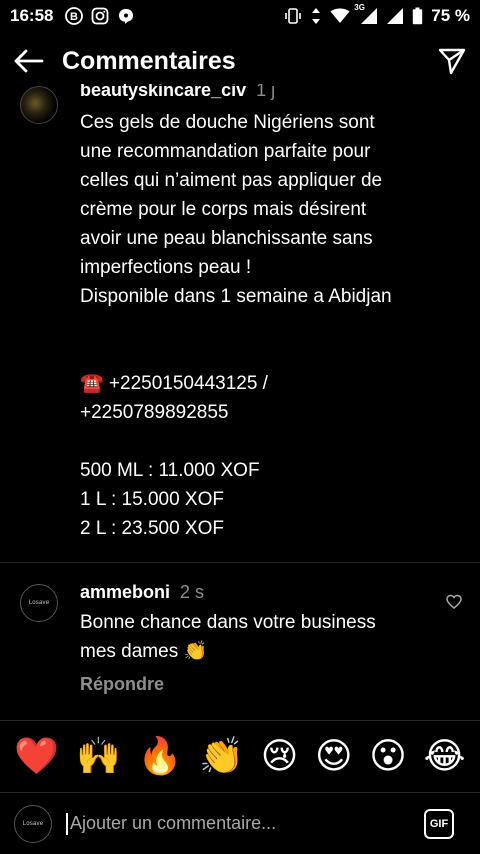  Describe the element at coordinates (36, 756) in the screenshot. I see `emoji-heart: ❤️` at that location.